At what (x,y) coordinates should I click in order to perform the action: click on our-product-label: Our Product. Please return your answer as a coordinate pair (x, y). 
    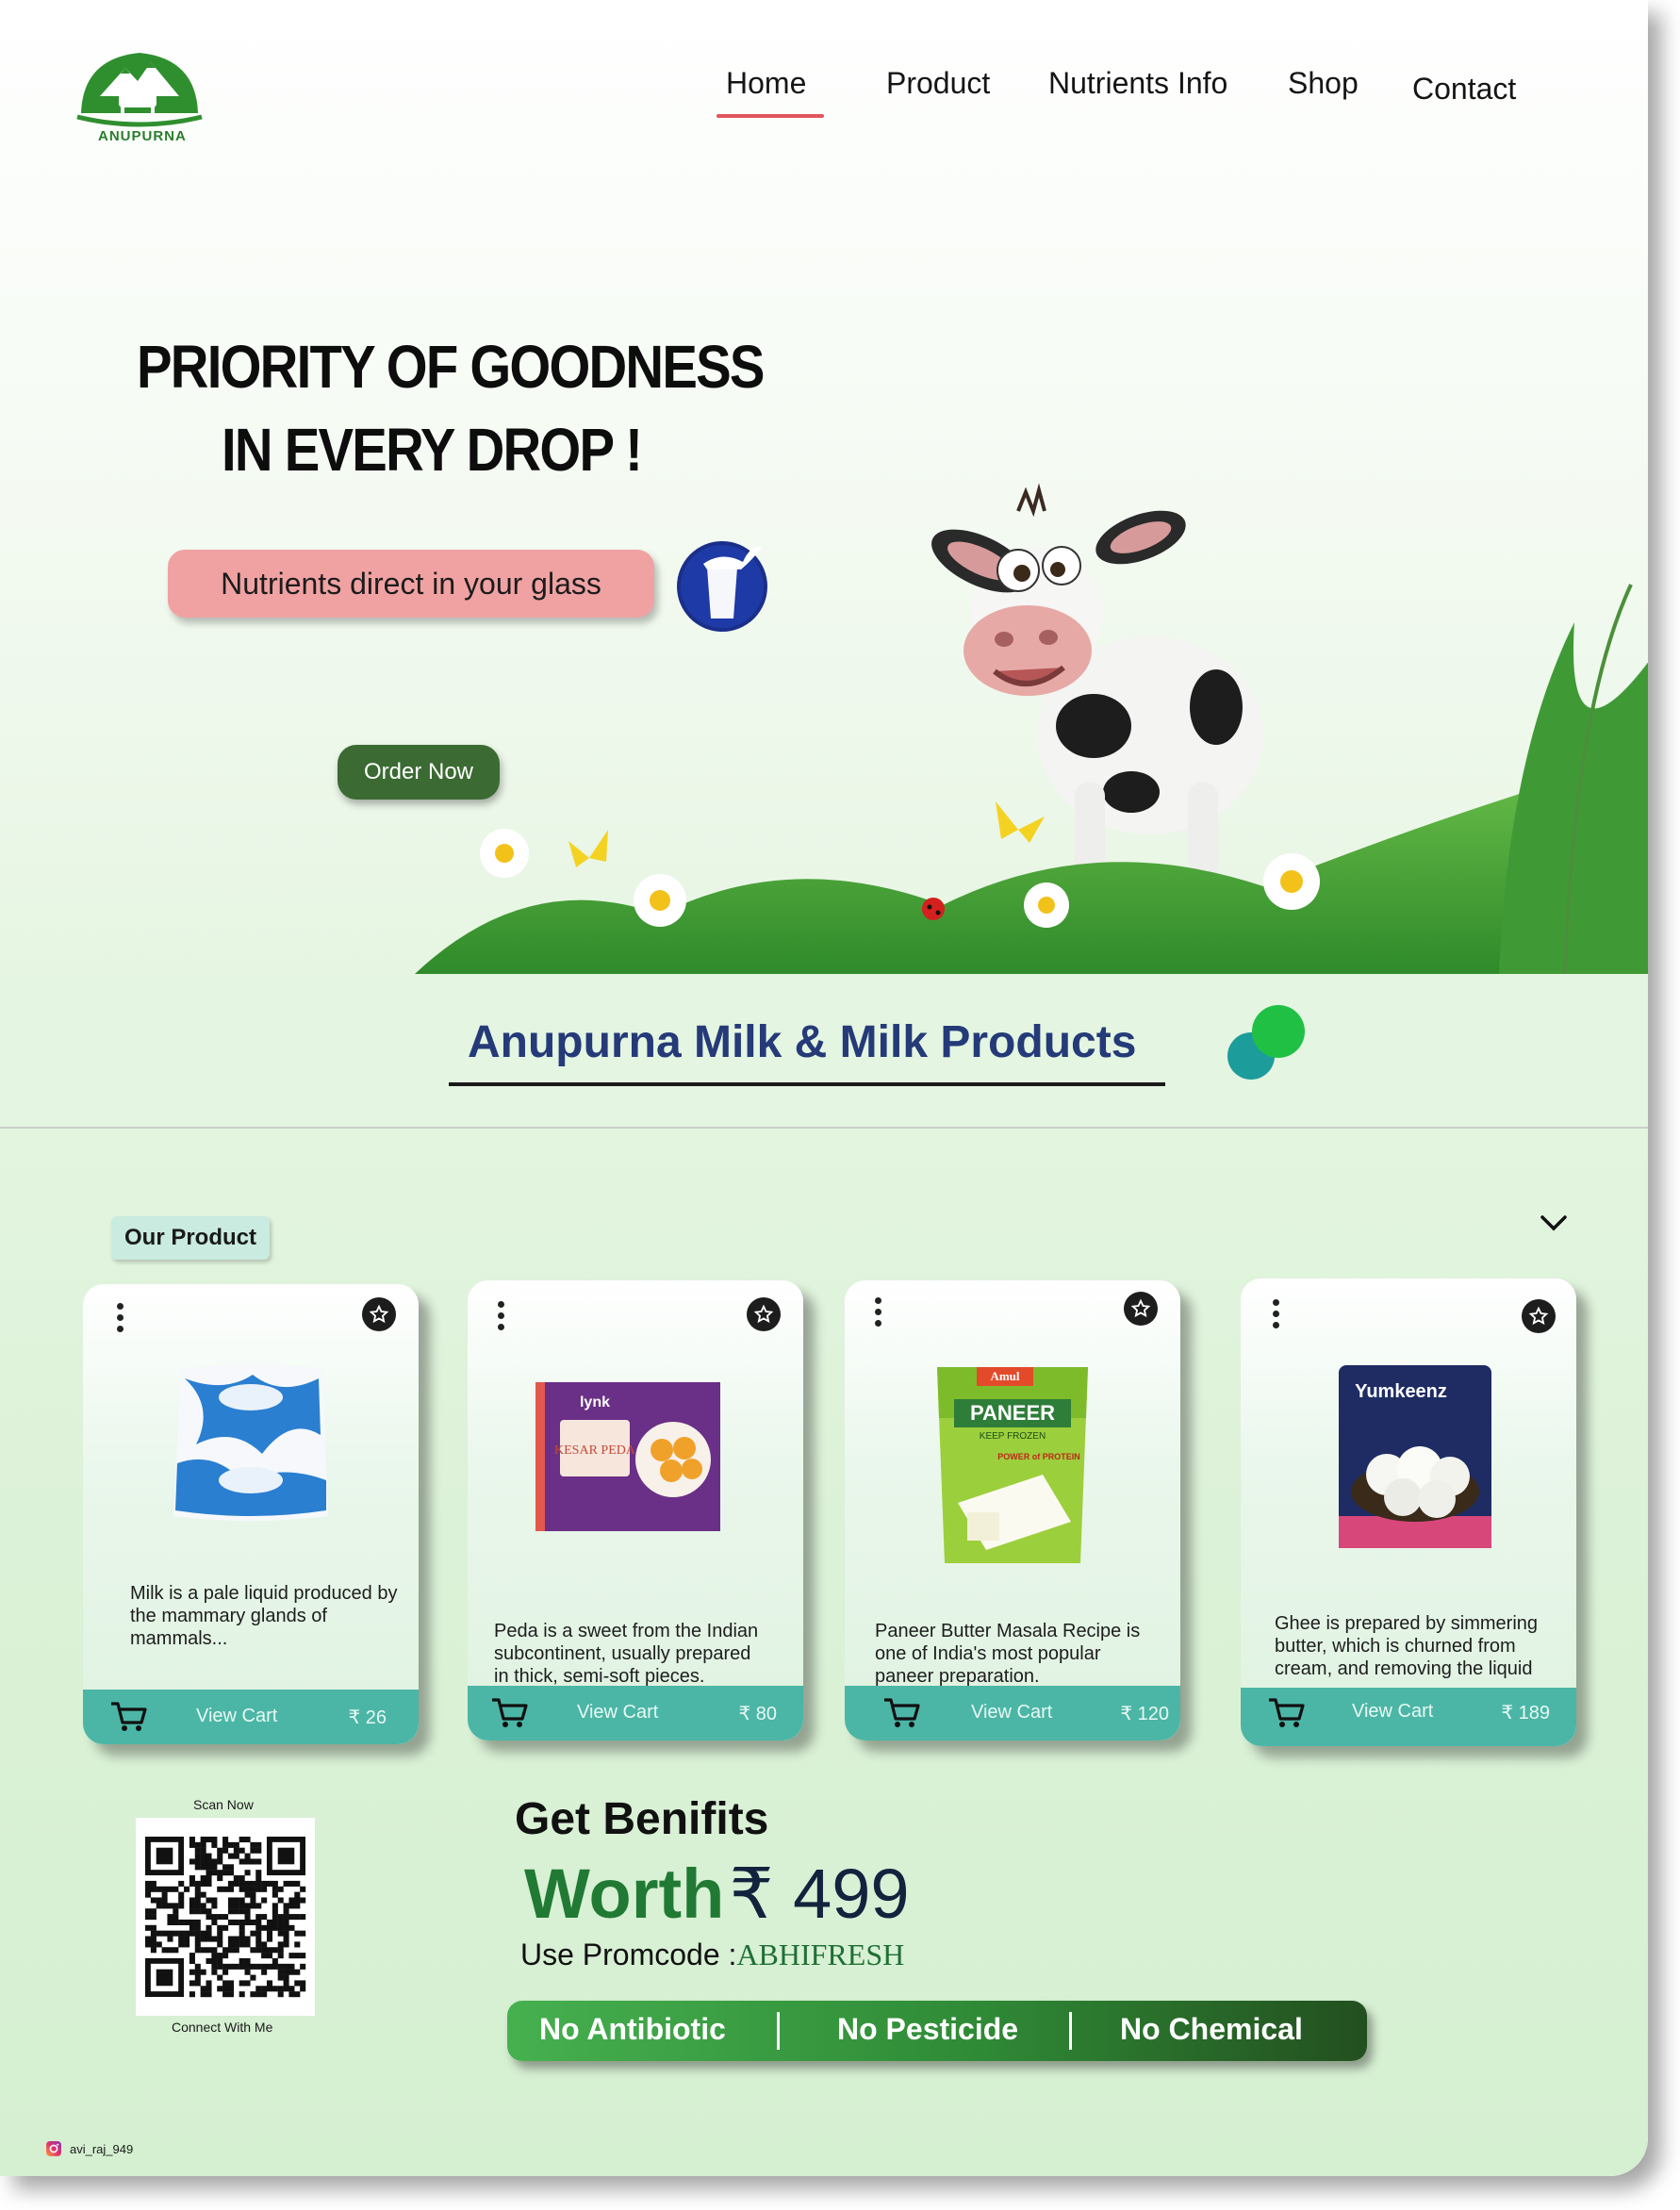
    Looking at the image, I should click on (190, 1238).